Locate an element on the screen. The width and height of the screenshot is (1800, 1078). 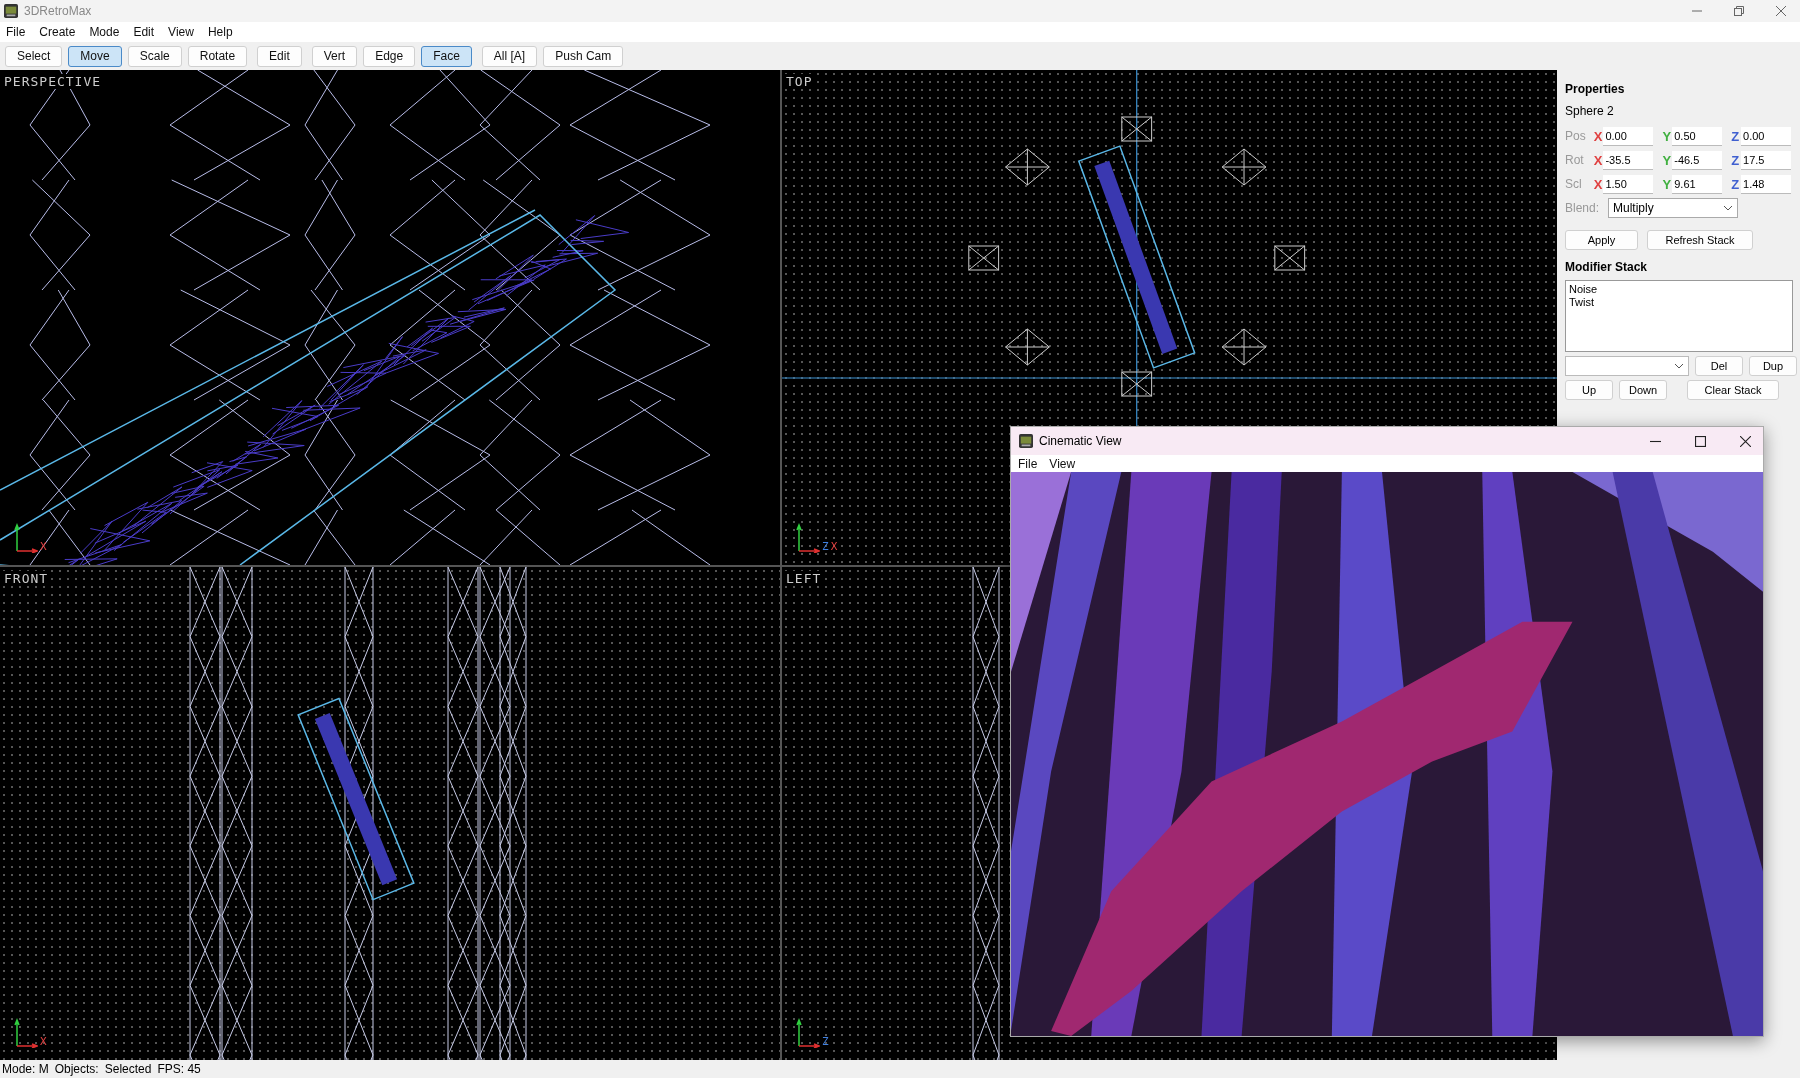
close-icon is located at coordinates (1745, 441).